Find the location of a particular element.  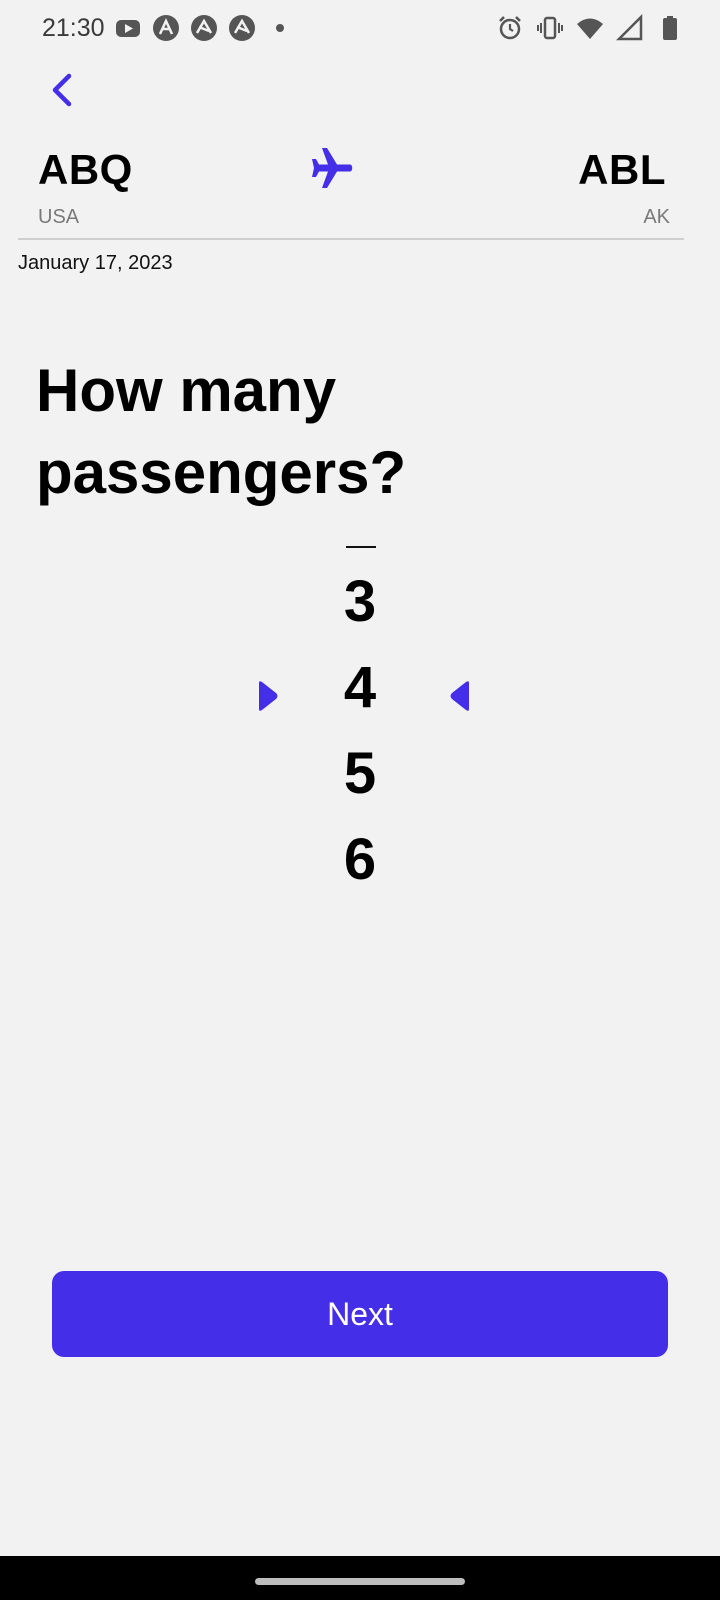

chevron-left-icon is located at coordinates (62, 90).